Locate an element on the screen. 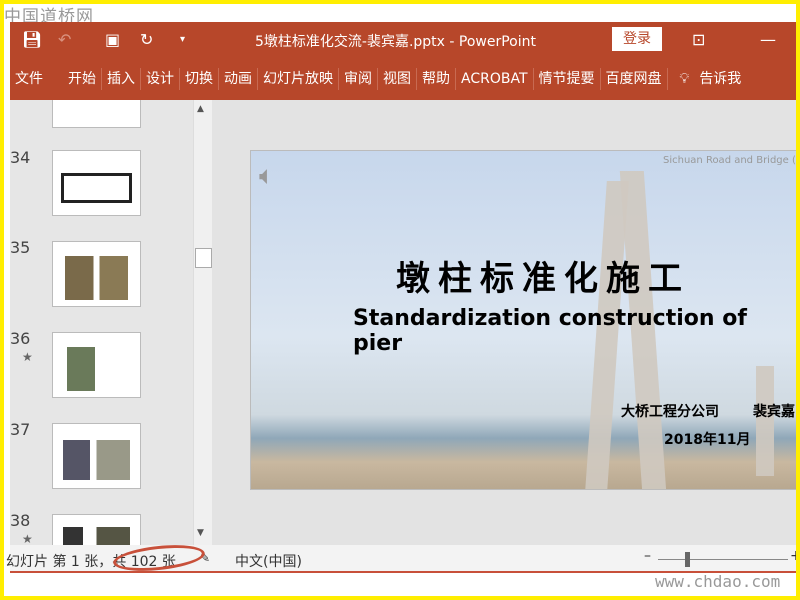 The image size is (800, 600). login-button: 登录 is located at coordinates (637, 39).